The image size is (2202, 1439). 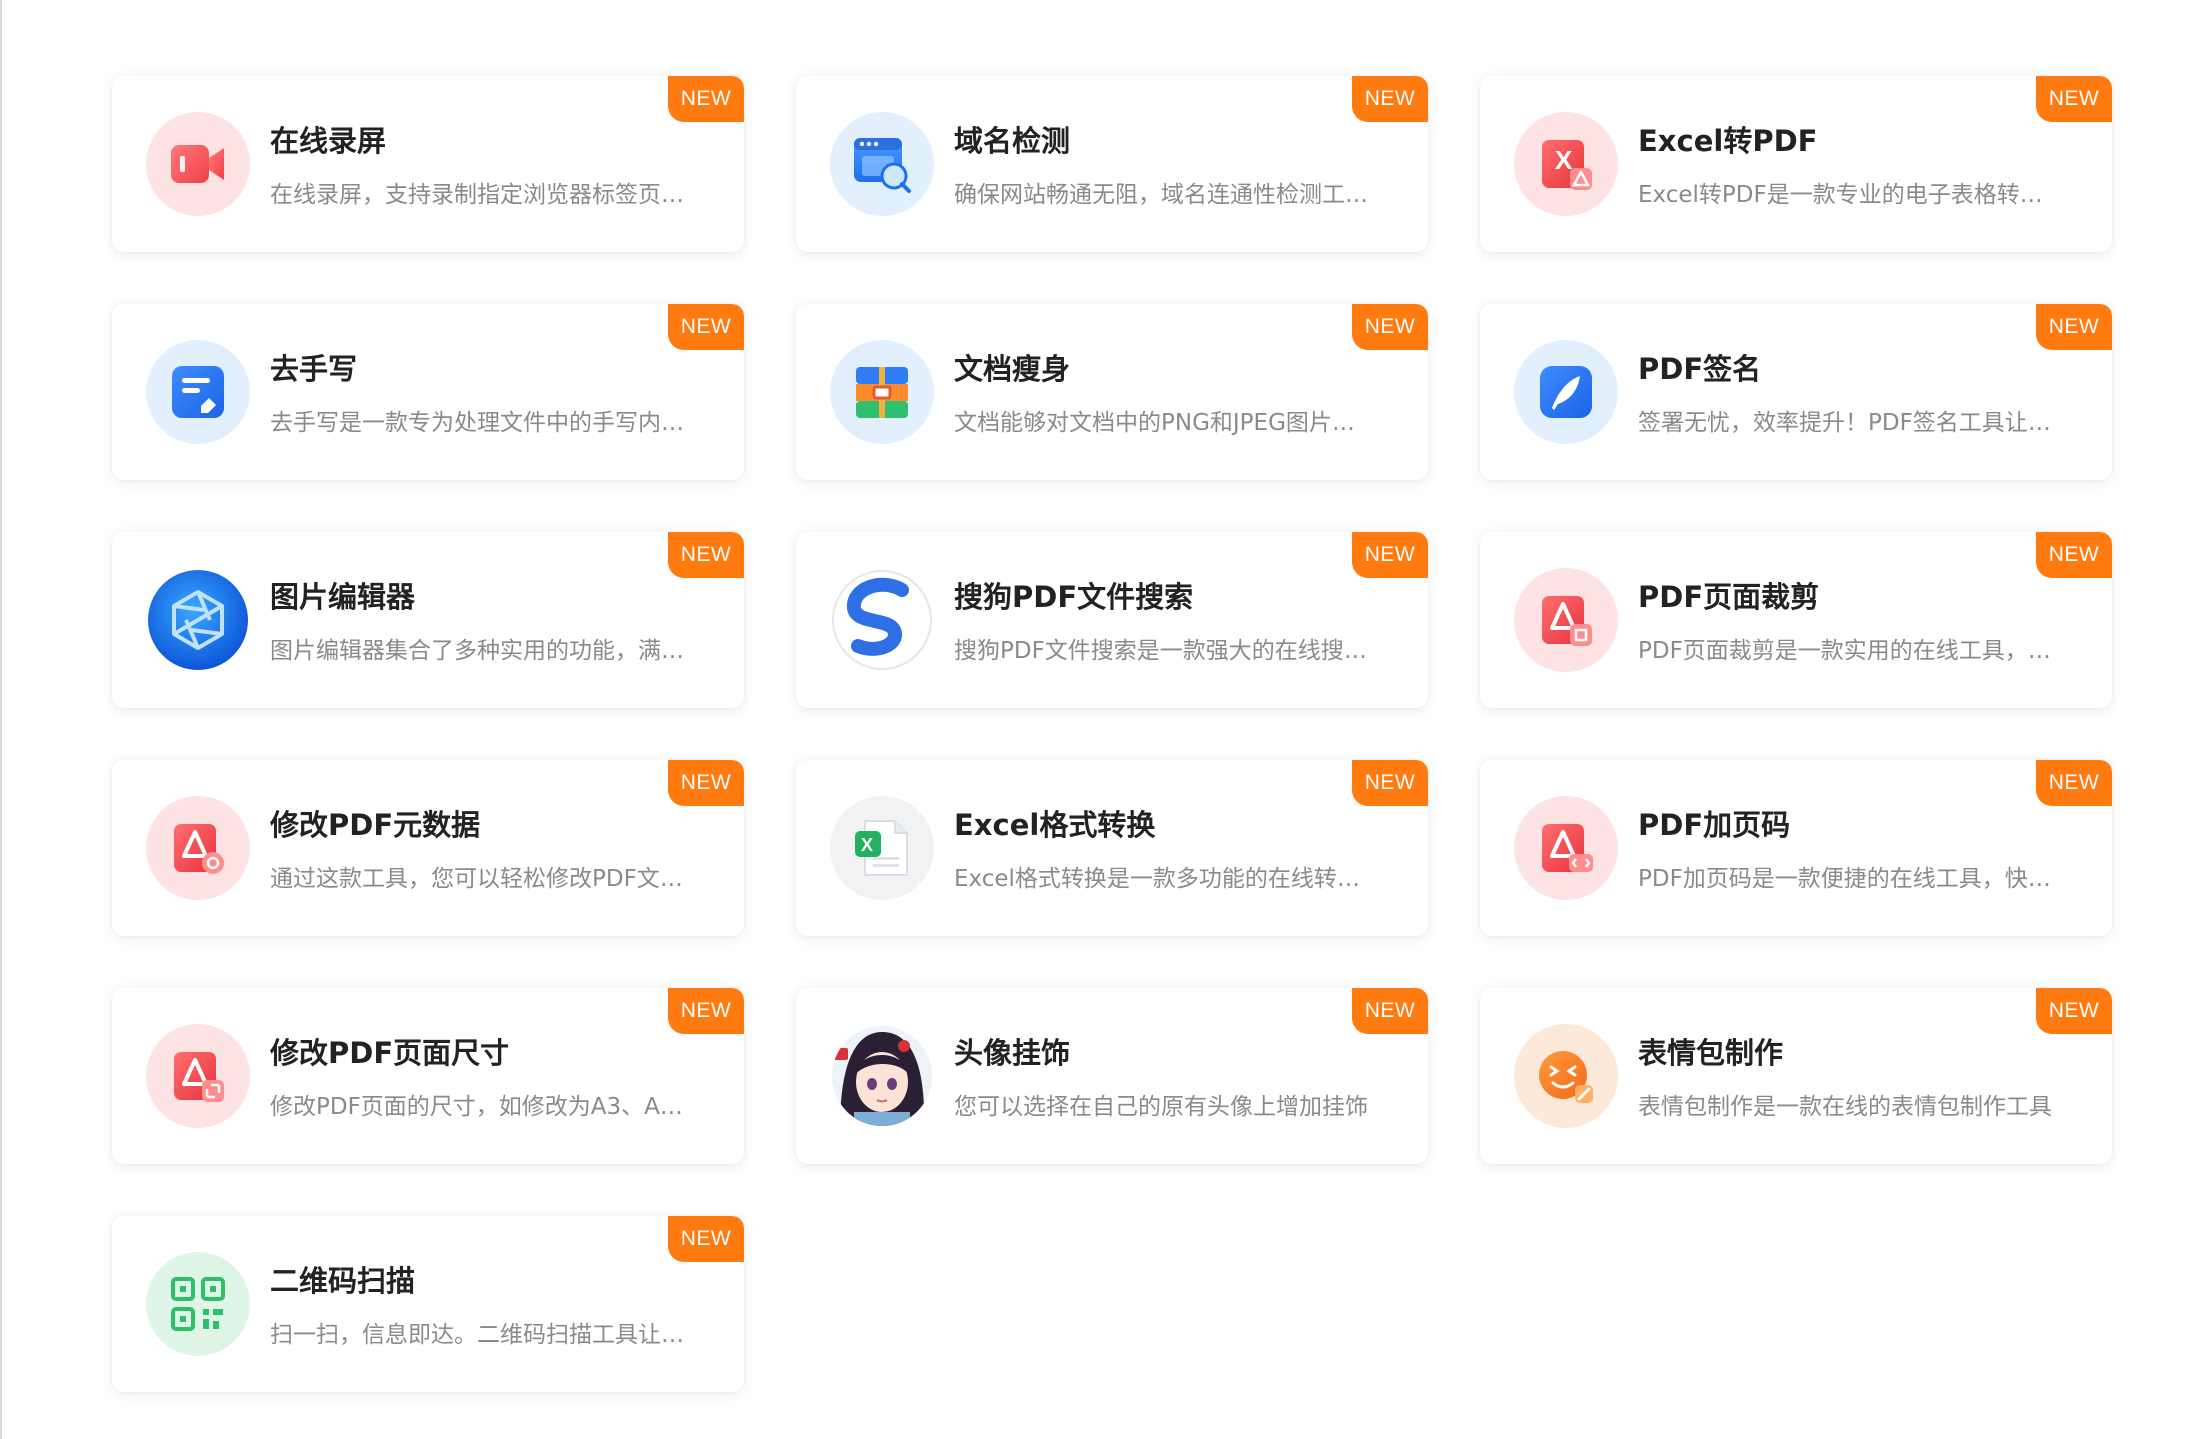 I want to click on tool-title: 图片编辑器, so click(x=343, y=597).